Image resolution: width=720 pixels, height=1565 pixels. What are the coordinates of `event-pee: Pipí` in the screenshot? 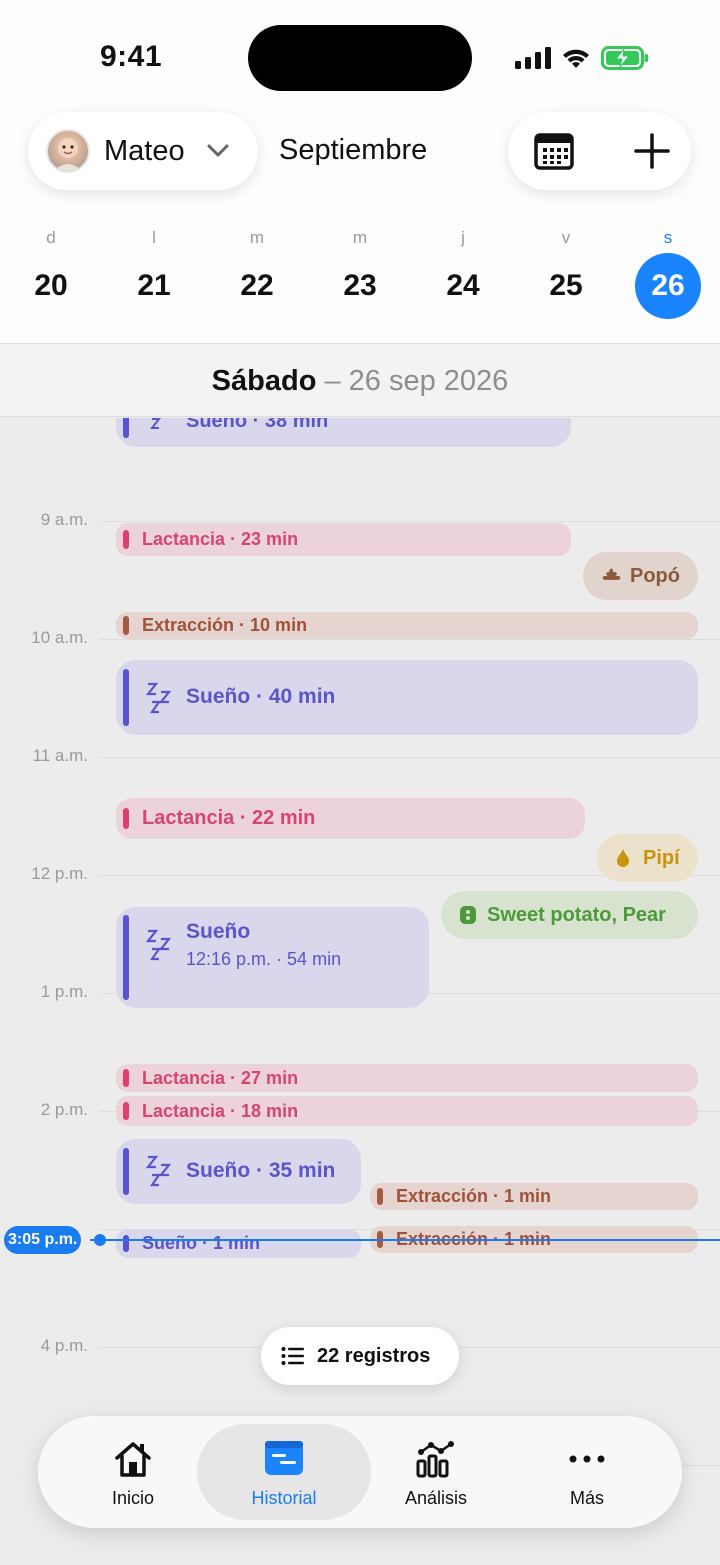 It's located at (647, 858).